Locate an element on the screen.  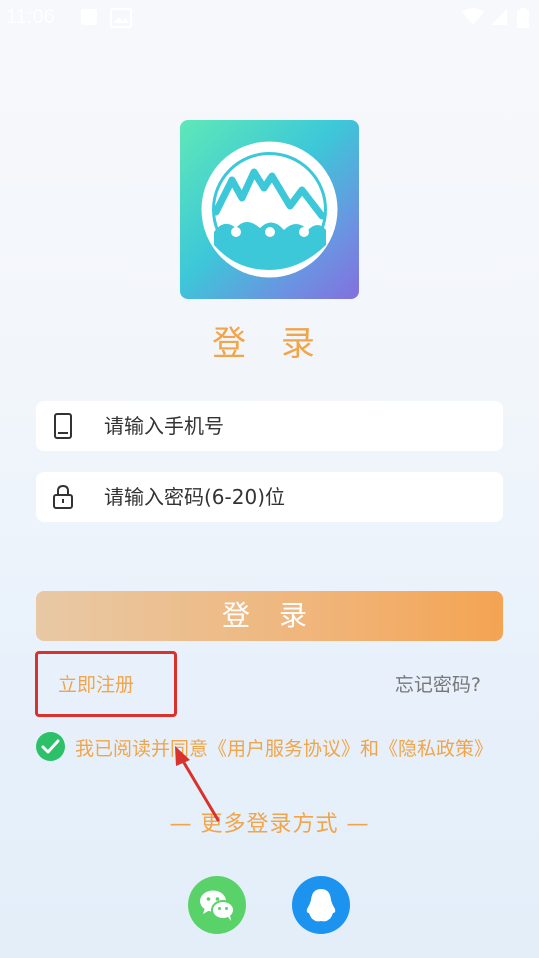
check-icon is located at coordinates (50, 746).